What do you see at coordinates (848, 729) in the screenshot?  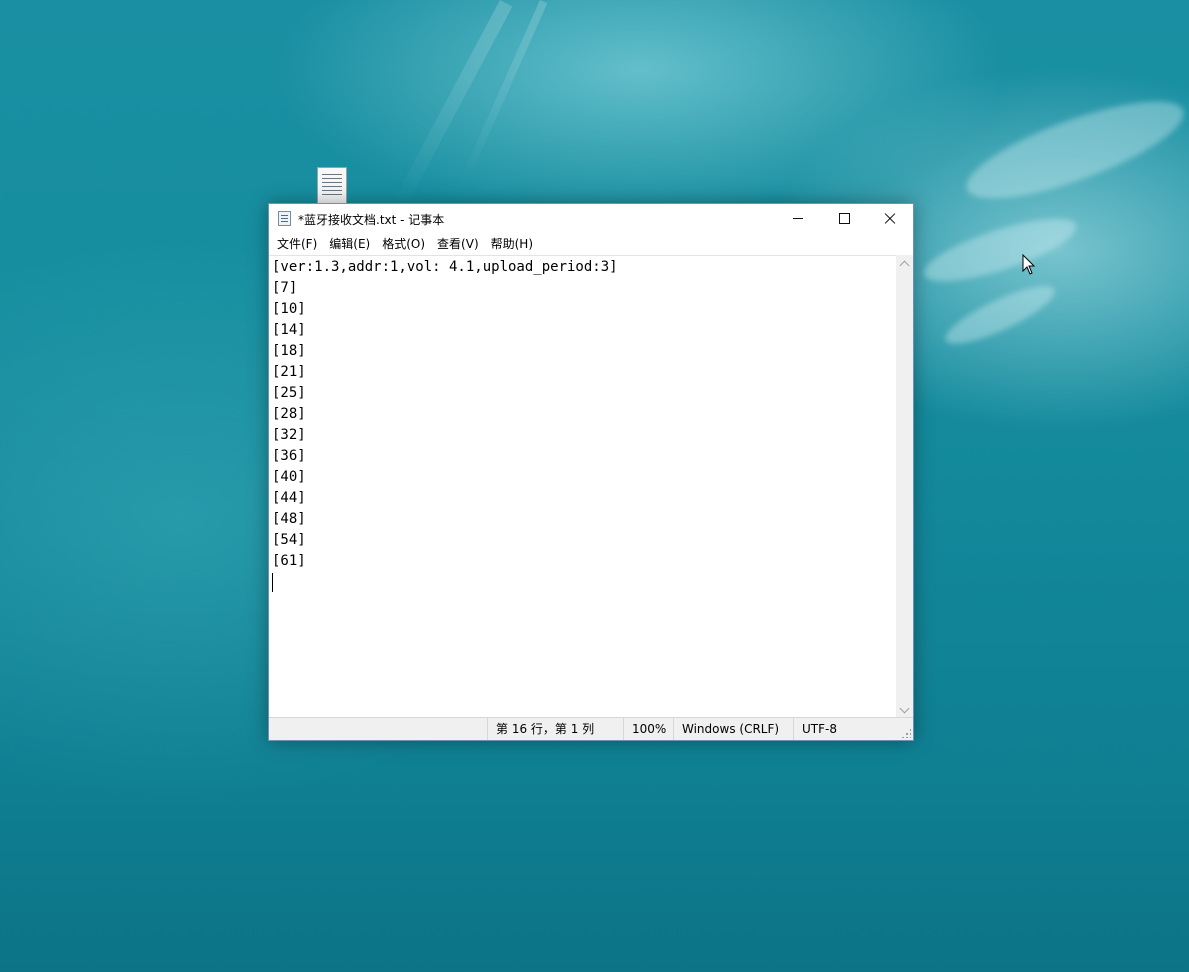 I see `status-encoding: UTF-8` at bounding box center [848, 729].